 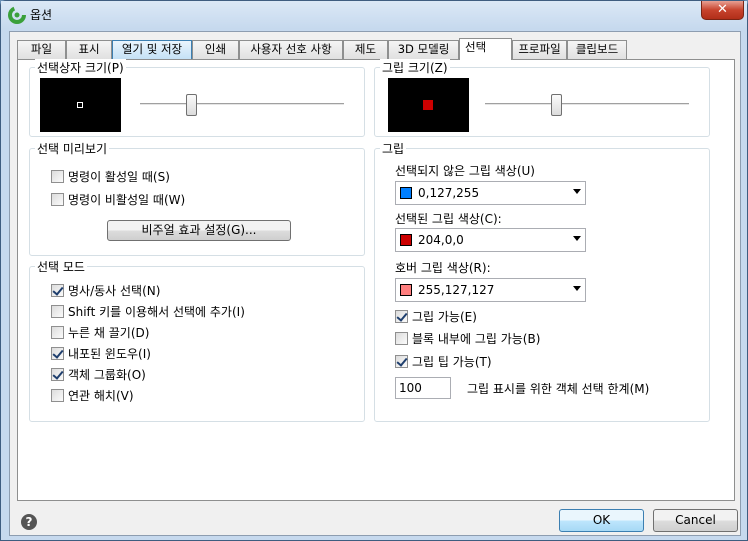 What do you see at coordinates (291, 49) in the screenshot?
I see `tab-user-preferences: 사용자 선호 사항` at bounding box center [291, 49].